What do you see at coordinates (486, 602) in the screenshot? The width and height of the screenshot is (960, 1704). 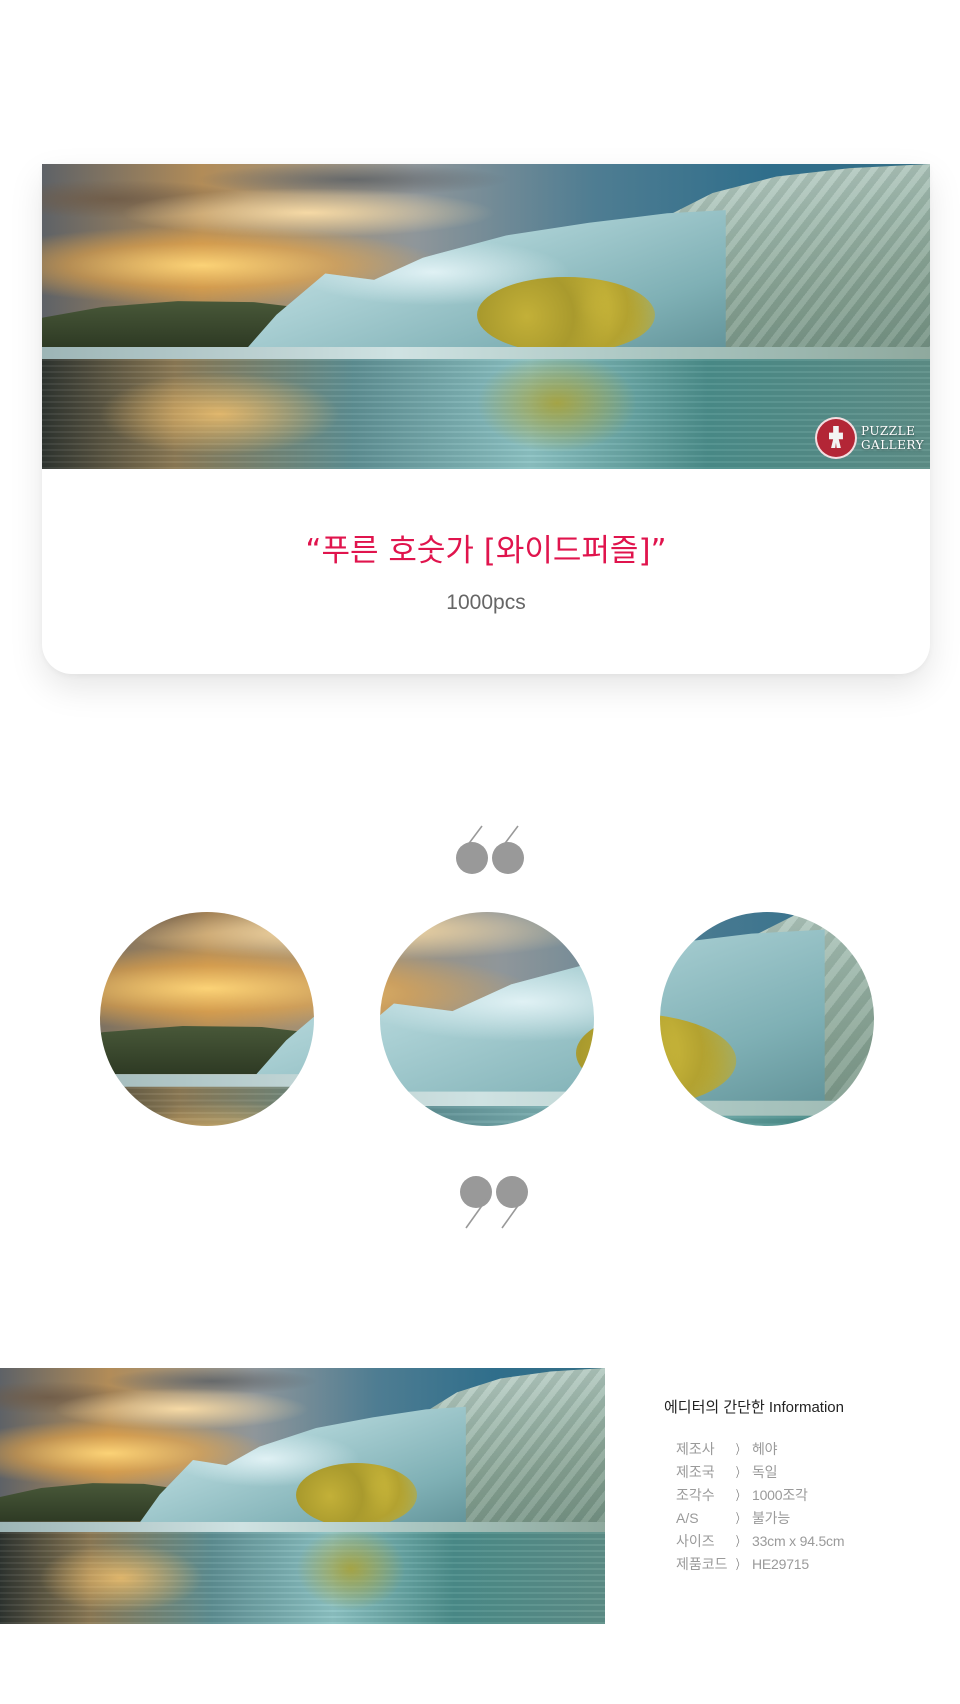 I see `product-pieces: 1000pcs` at bounding box center [486, 602].